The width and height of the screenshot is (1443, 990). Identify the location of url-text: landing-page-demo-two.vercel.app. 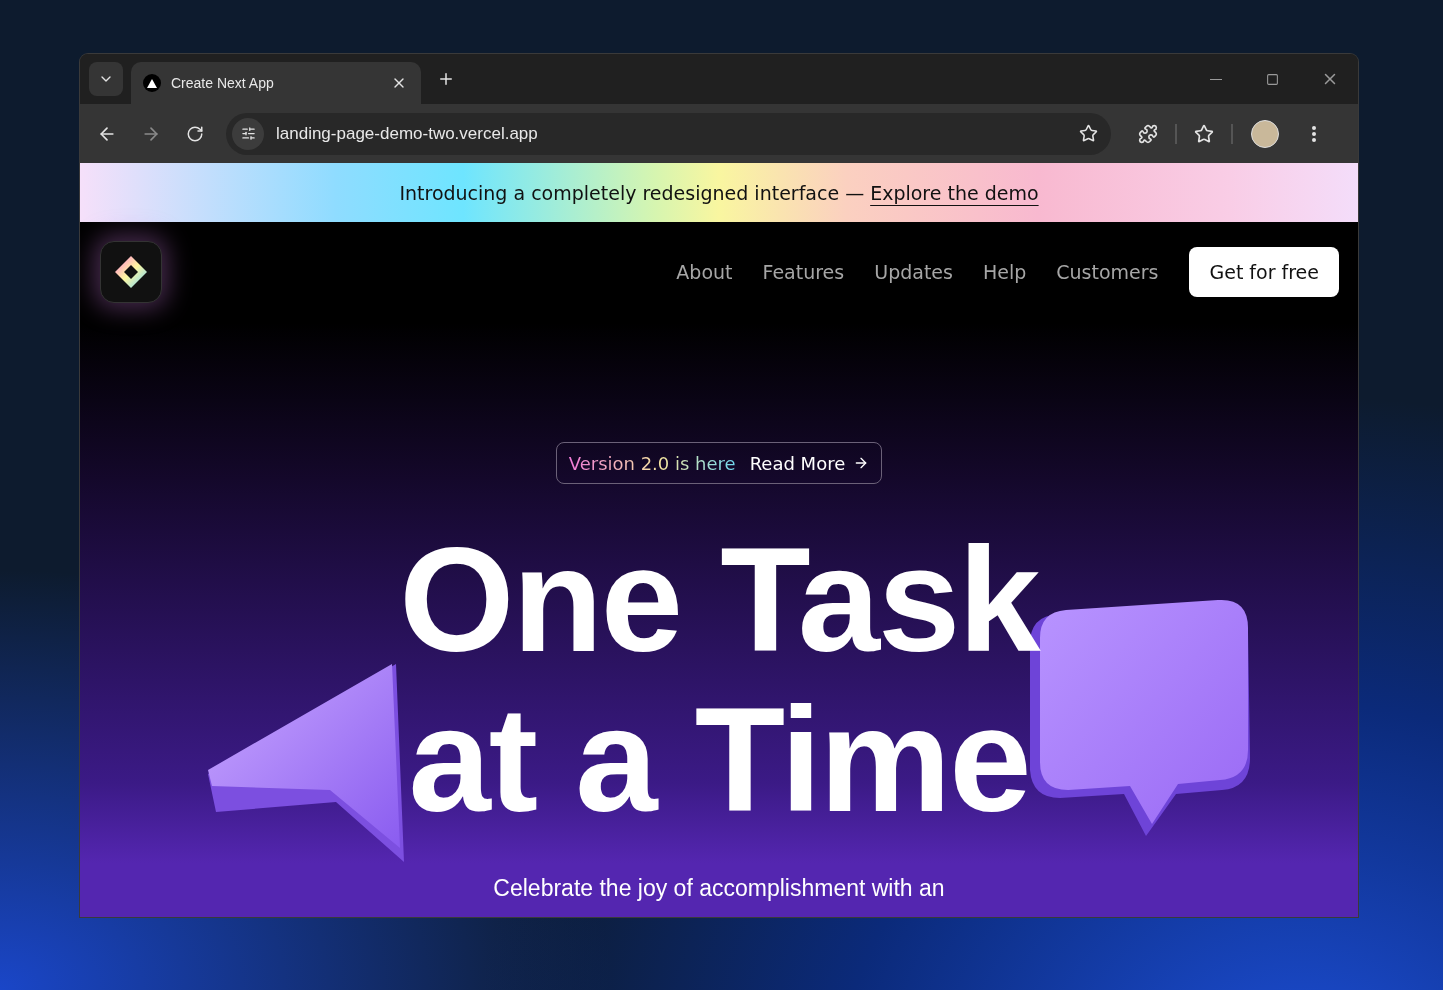
(407, 133).